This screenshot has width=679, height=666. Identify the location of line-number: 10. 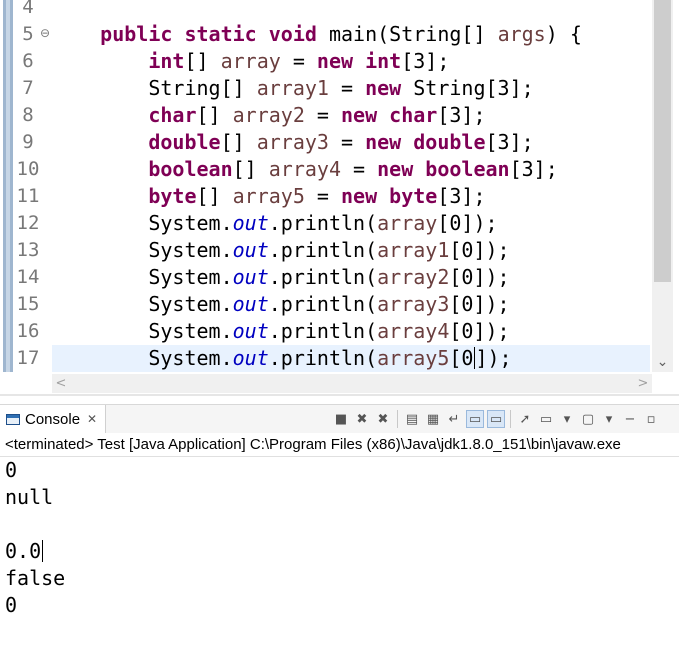
(28, 169).